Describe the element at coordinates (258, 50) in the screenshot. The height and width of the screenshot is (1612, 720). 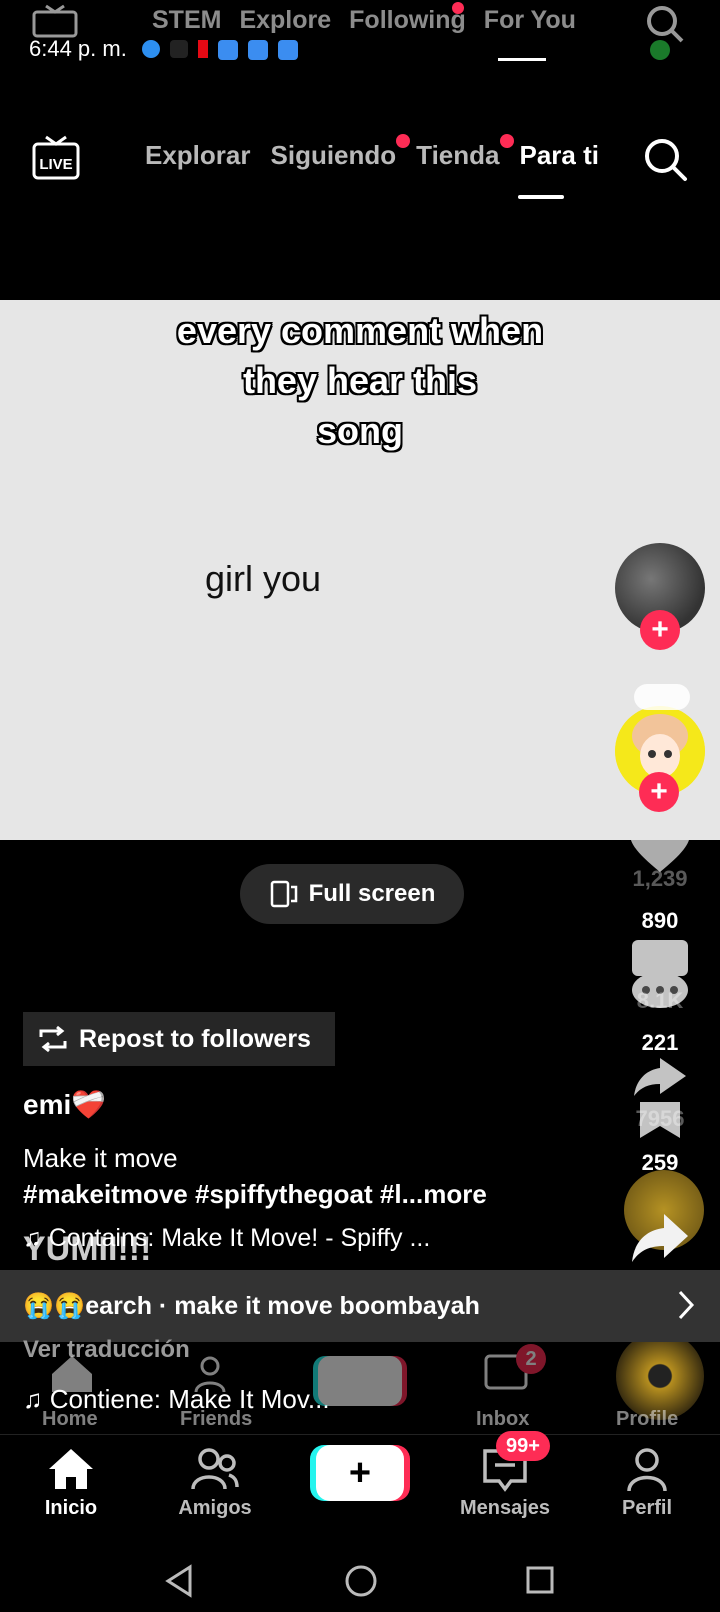
I see `phone-icon` at that location.